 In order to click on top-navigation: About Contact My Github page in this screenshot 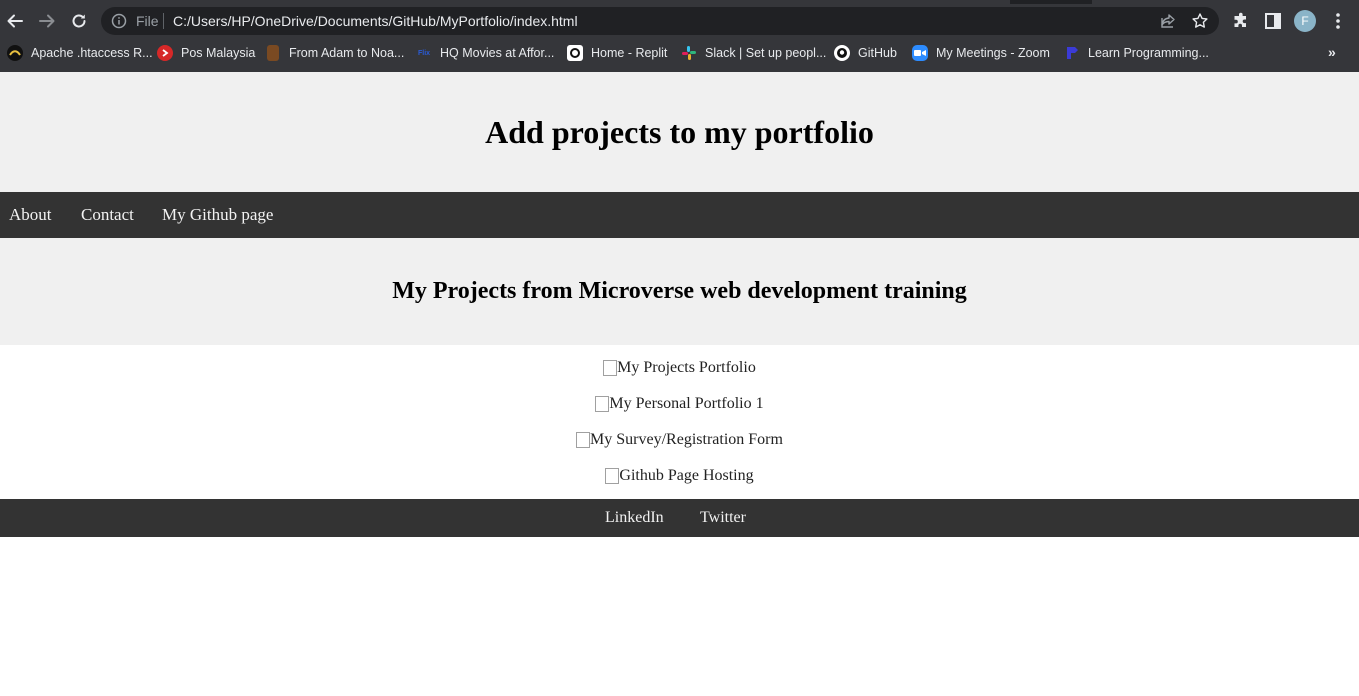, I will do `click(679, 215)`.